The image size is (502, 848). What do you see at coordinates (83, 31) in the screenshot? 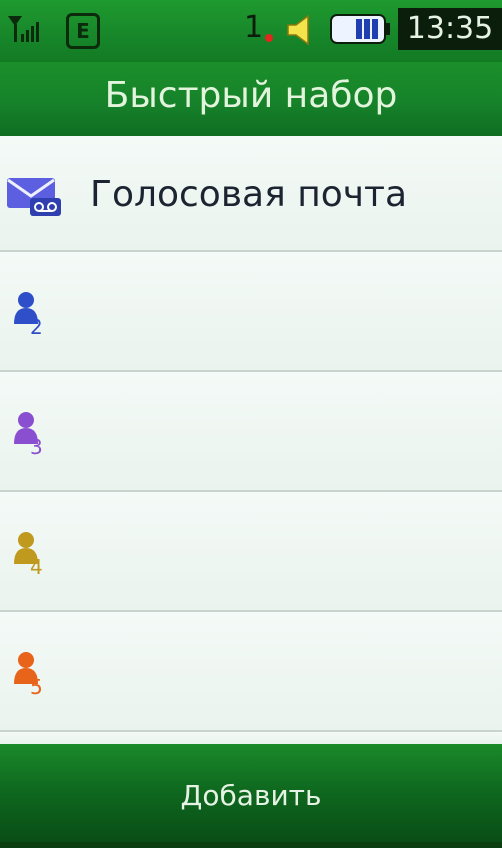
I see `network-type-icon: E` at bounding box center [83, 31].